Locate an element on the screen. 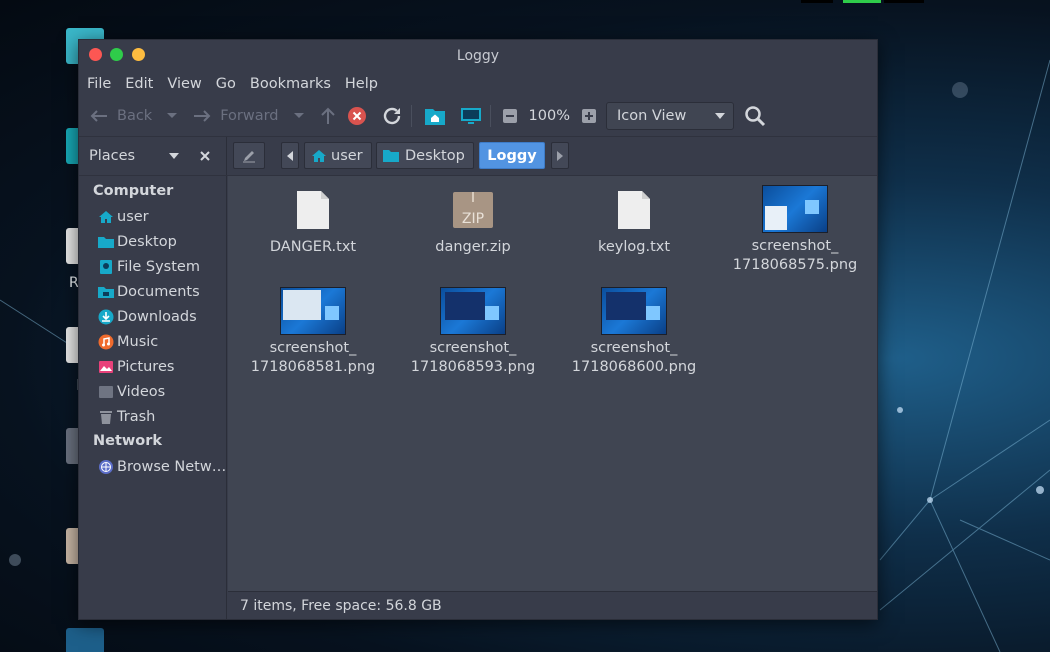 Image resolution: width=1050 pixels, height=652 pixels. search-icon is located at coordinates (755, 116).